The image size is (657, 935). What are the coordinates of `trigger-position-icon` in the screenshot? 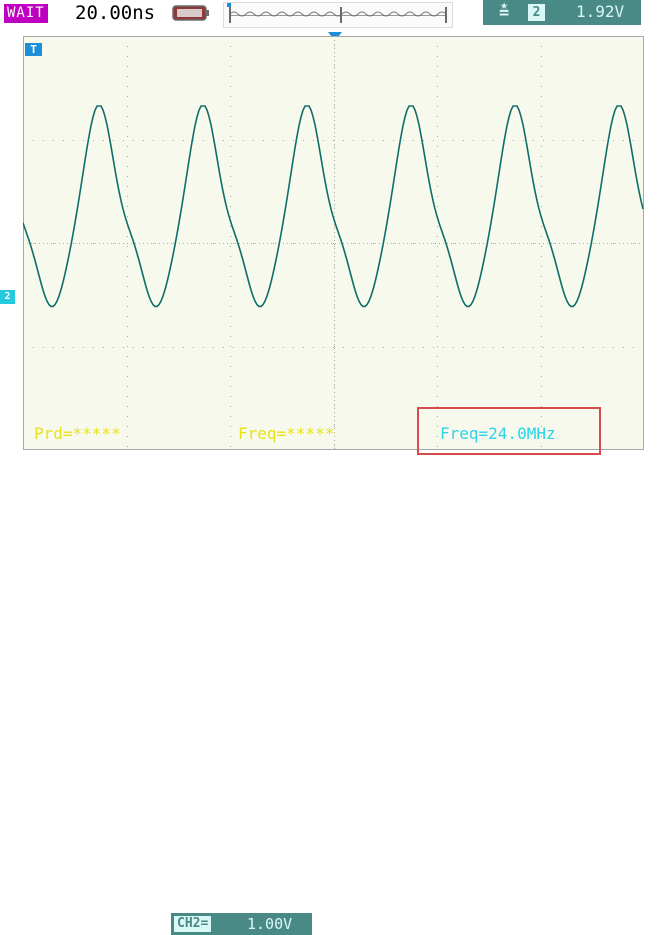 It's located at (338, 15).